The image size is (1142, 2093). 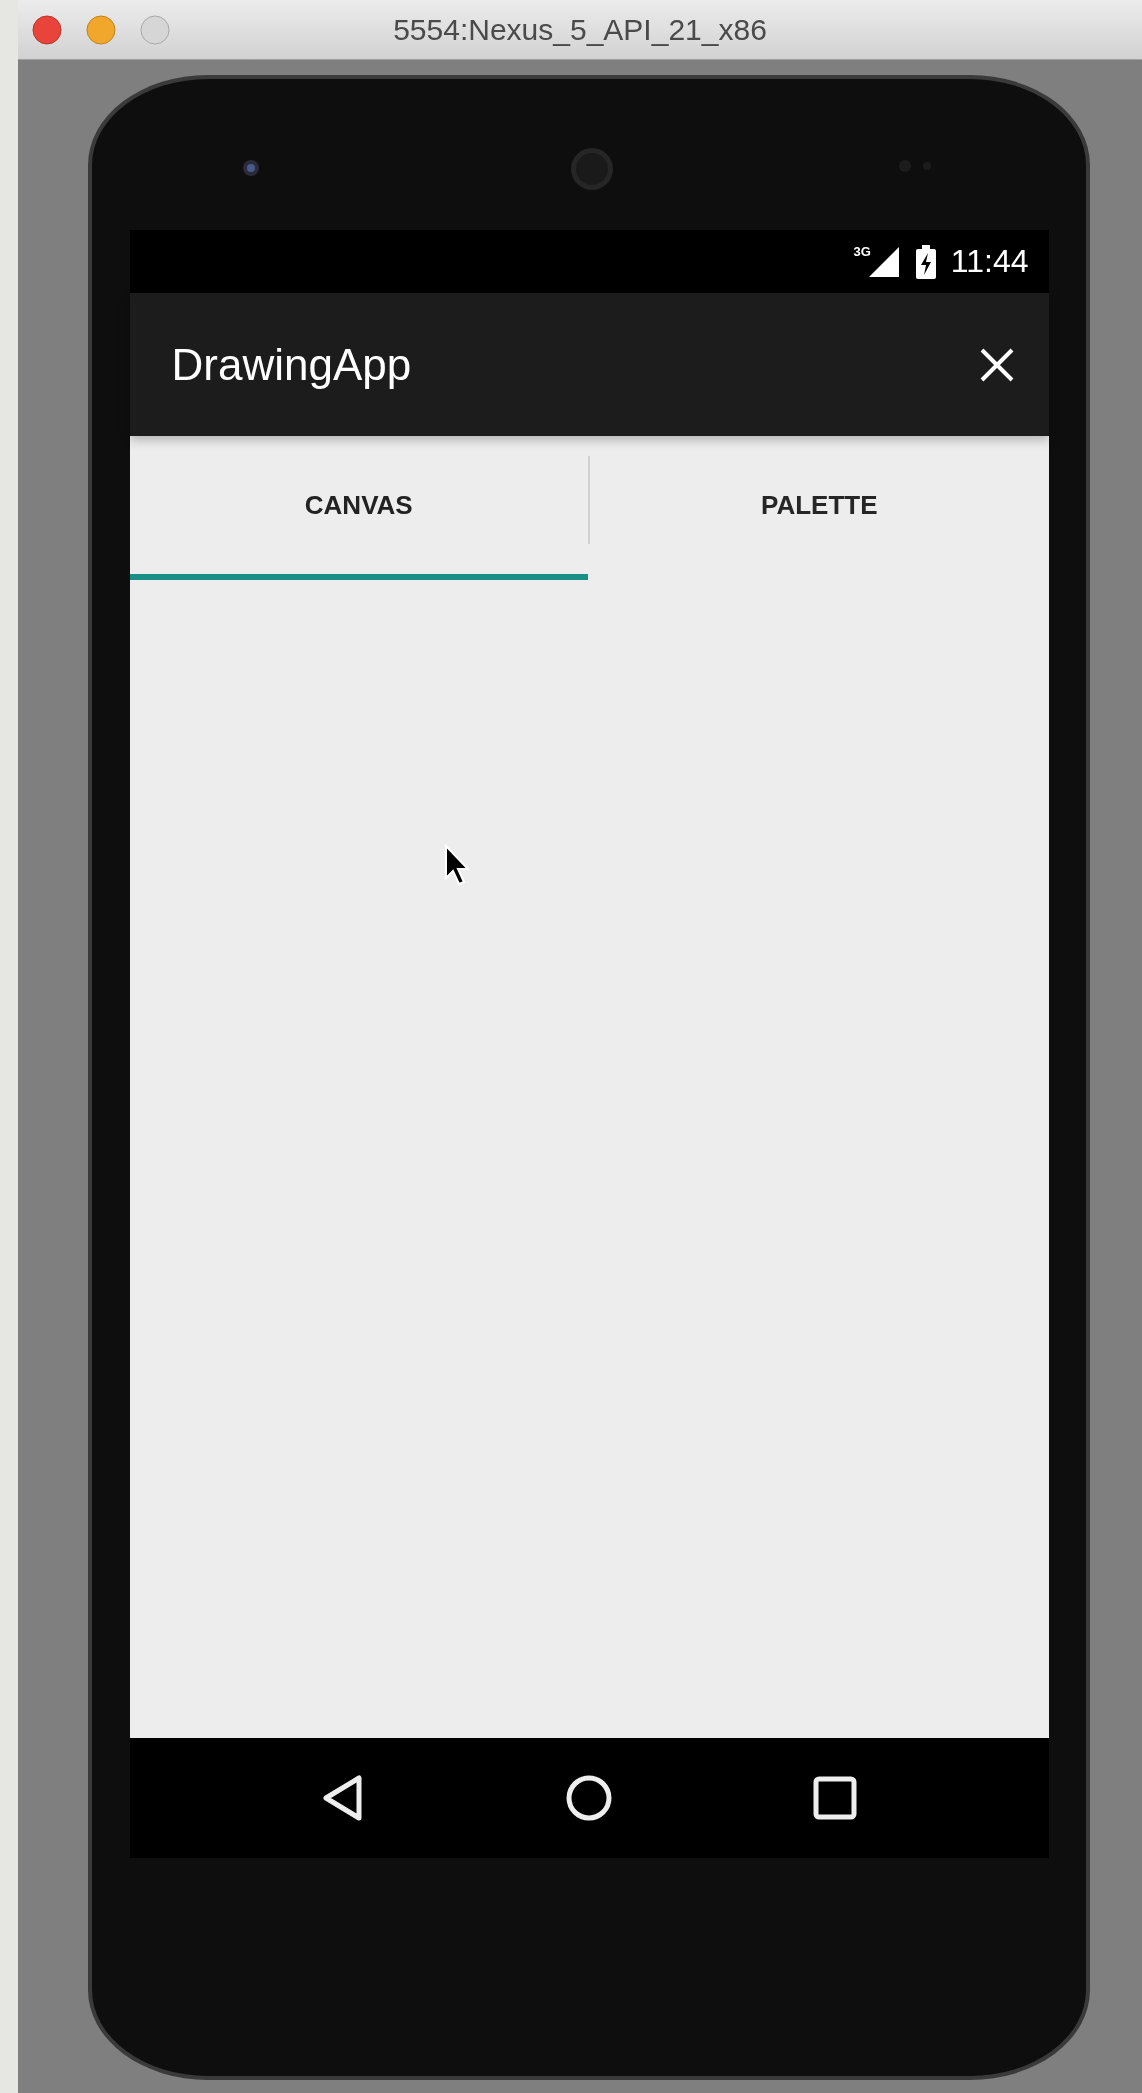 What do you see at coordinates (358, 508) in the screenshot?
I see `tab: CANVAS` at bounding box center [358, 508].